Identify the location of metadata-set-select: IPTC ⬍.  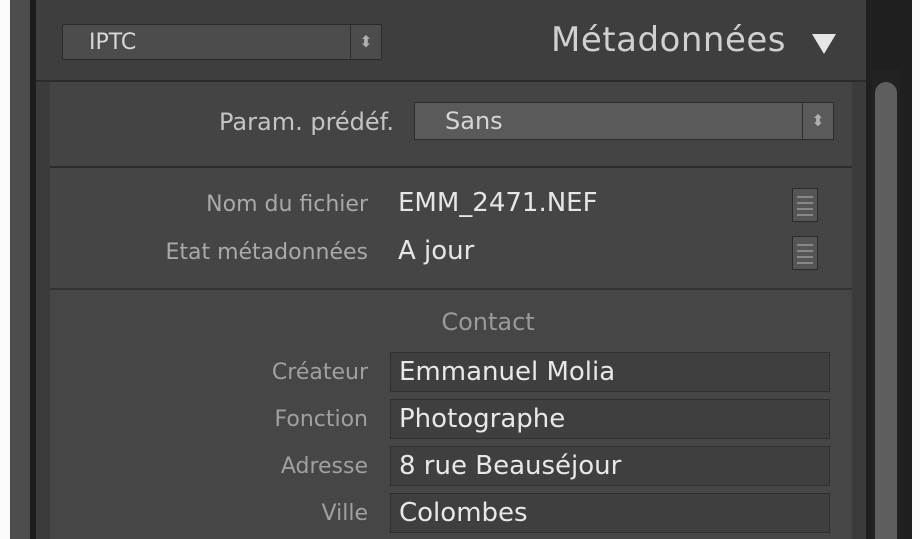
(222, 42).